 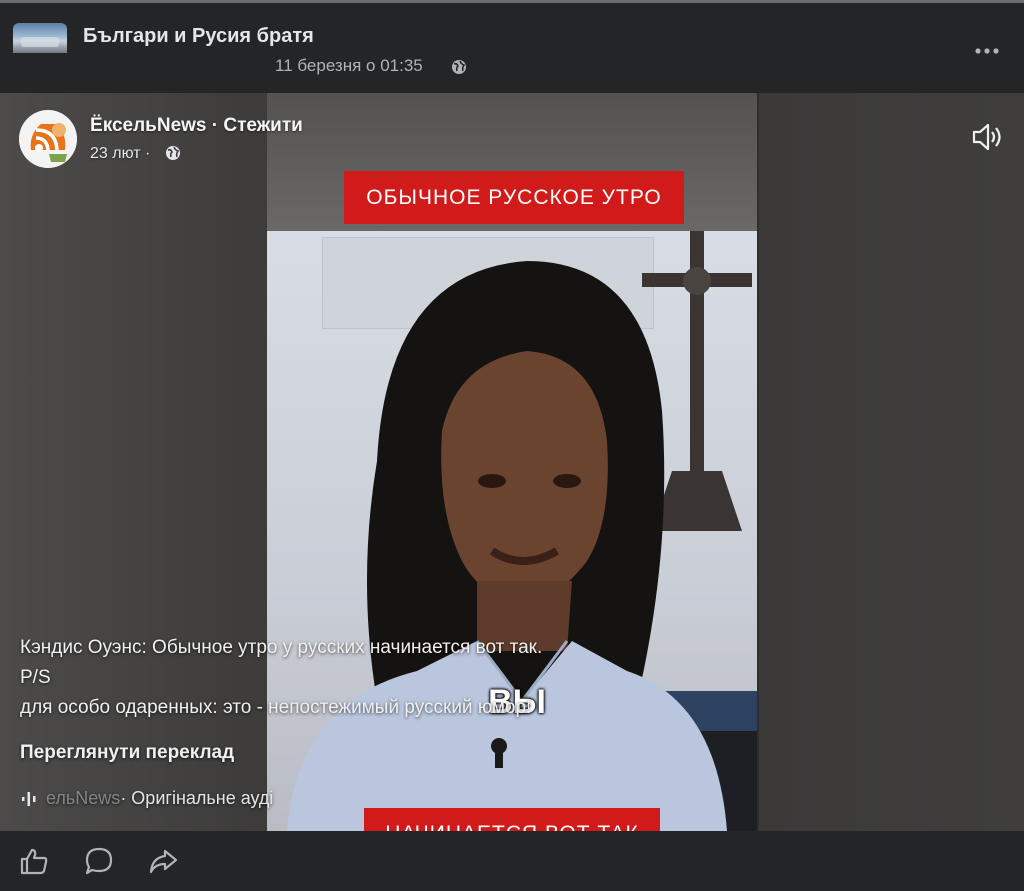 I want to click on rss-logo-icon, so click(x=48, y=139).